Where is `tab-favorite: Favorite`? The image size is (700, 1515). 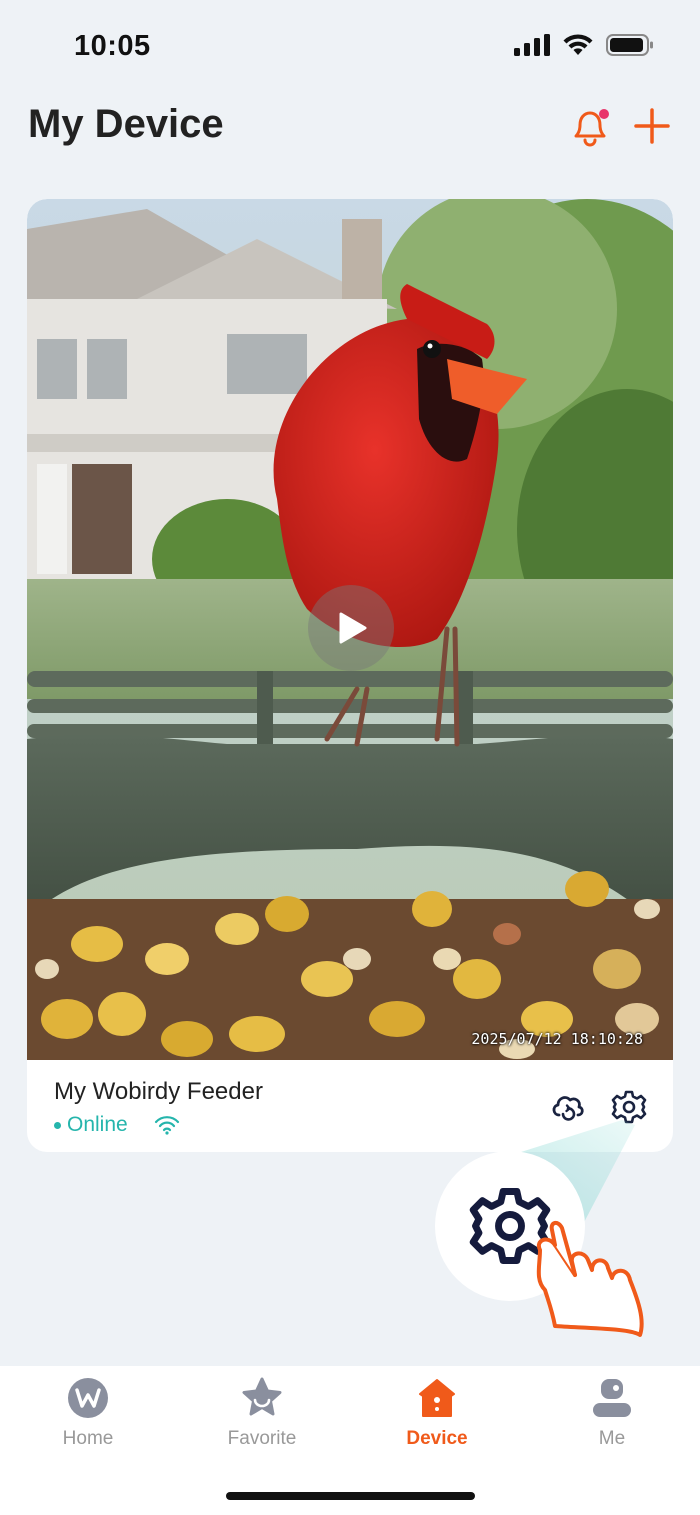 tab-favorite: Favorite is located at coordinates (262, 1421).